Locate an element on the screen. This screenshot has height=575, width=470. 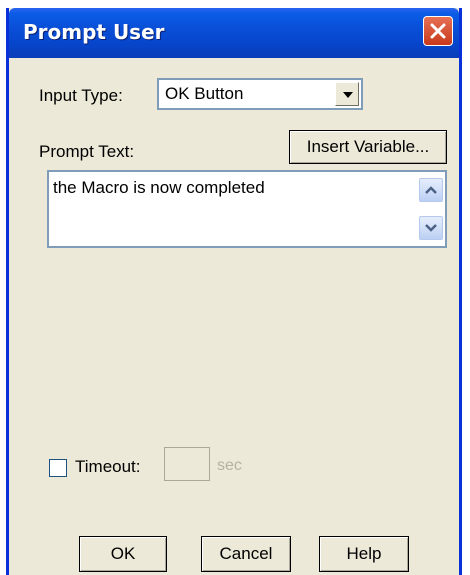
close-icon is located at coordinates (438, 31).